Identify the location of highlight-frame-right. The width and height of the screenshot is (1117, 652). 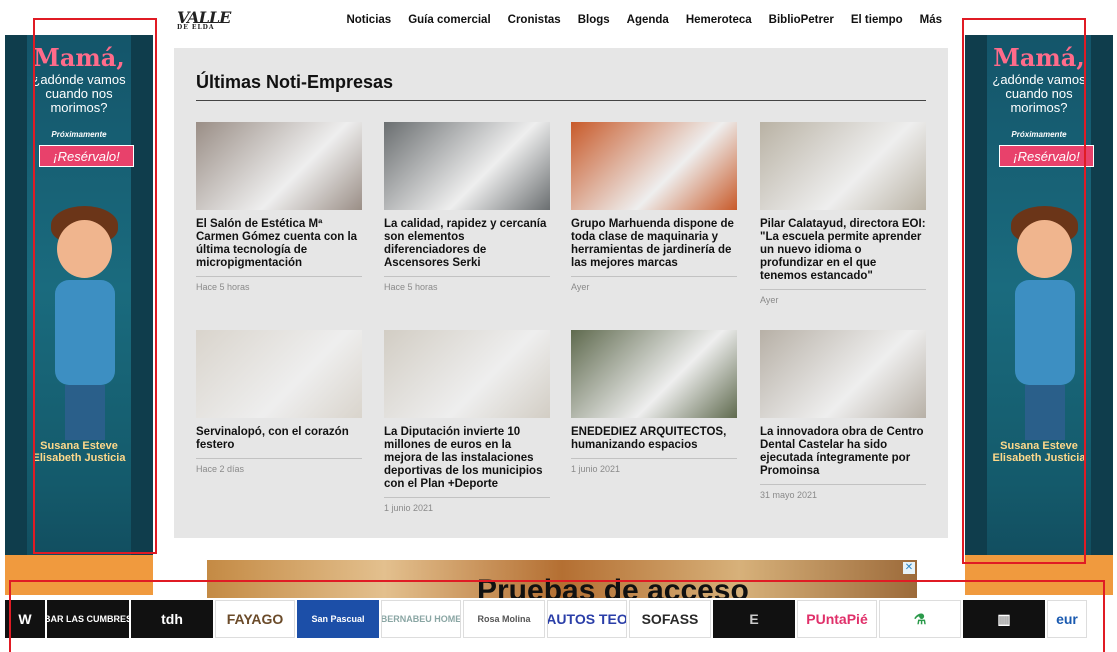
(1024, 291).